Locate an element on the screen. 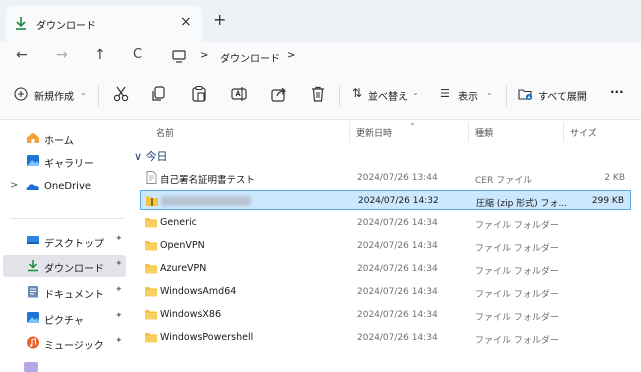 Image resolution: width=641 pixels, height=372 pixels. command-bar: 新規作成 ⌄ ⇅ 並べ替え ⌄ ☰ 表示 ⌄ すべて展開 ··· is located at coordinates (320, 96).